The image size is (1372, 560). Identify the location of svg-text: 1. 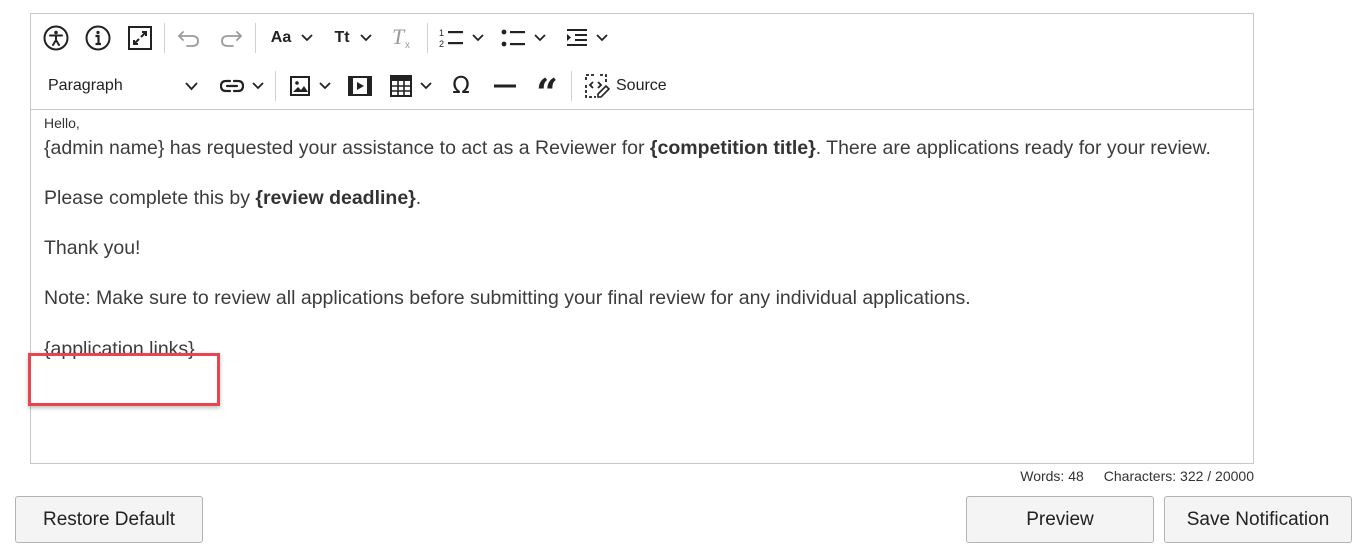
(441, 33).